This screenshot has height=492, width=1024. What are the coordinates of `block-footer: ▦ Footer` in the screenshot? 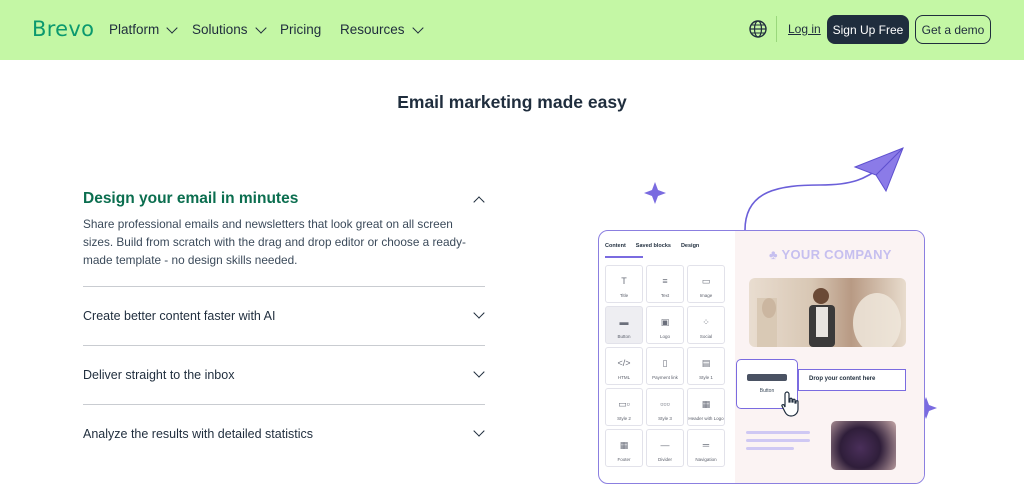 It's located at (624, 448).